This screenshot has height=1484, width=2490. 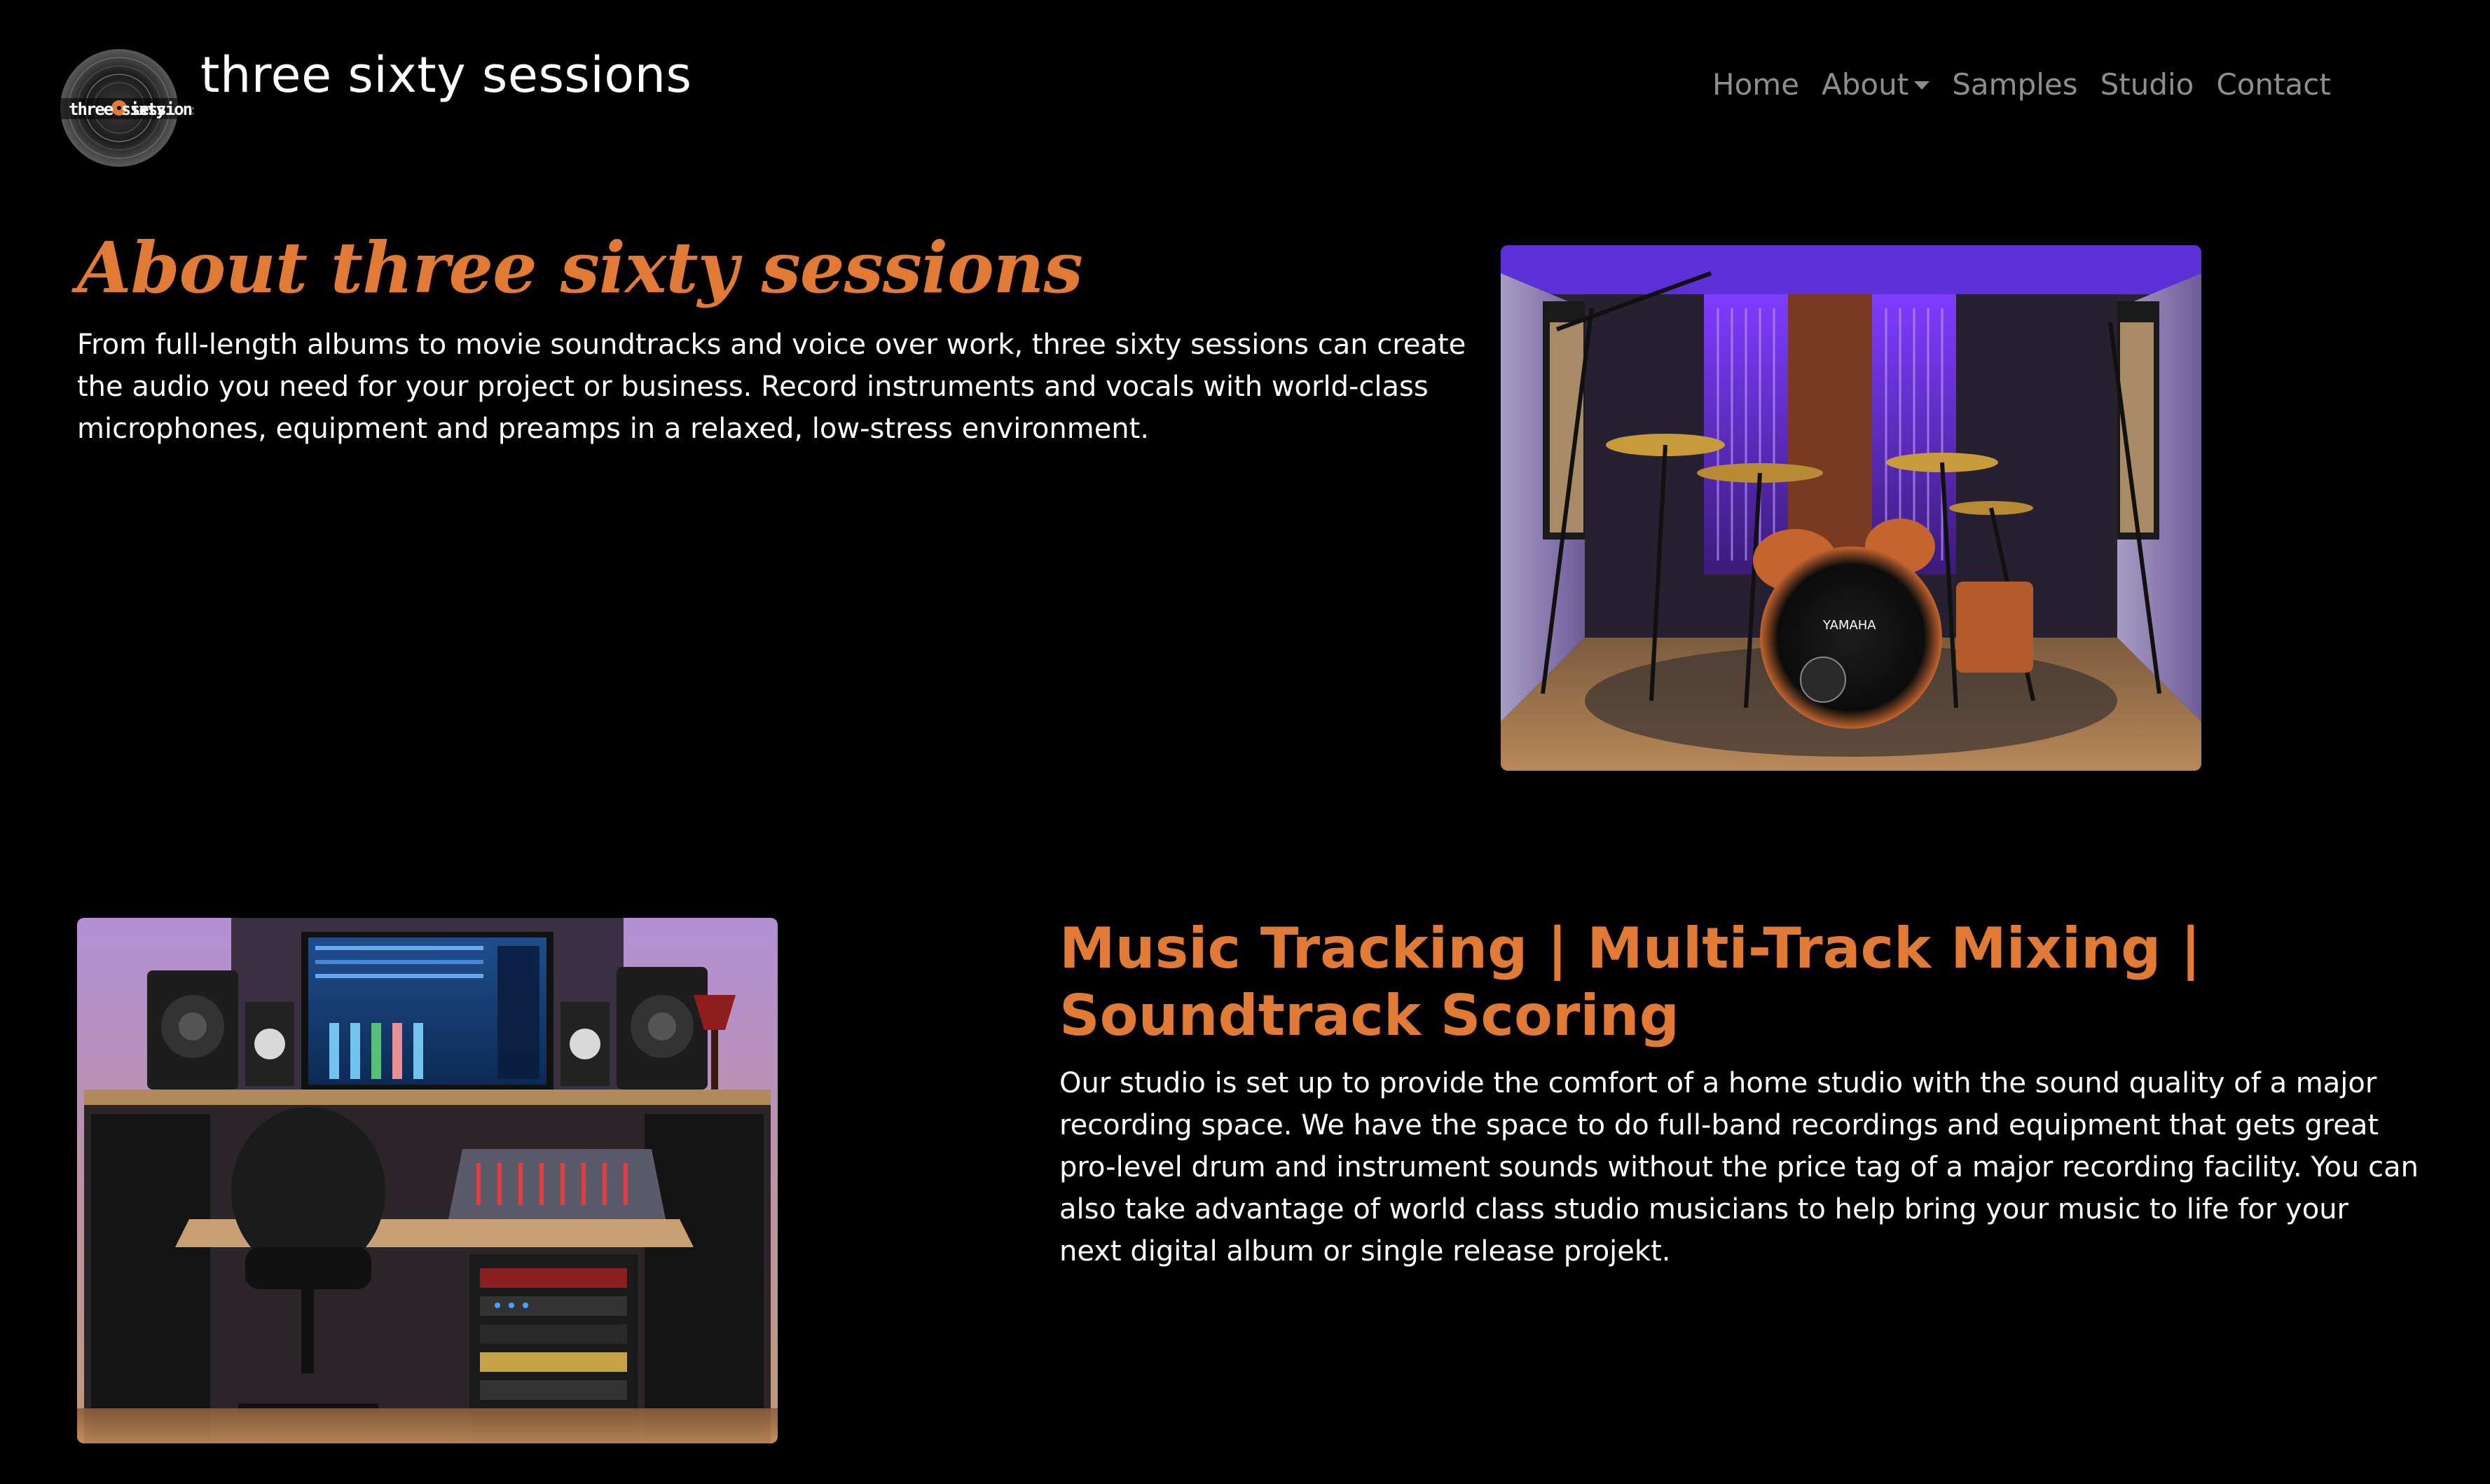 I want to click on nav-contact: Contact, so click(x=2273, y=84).